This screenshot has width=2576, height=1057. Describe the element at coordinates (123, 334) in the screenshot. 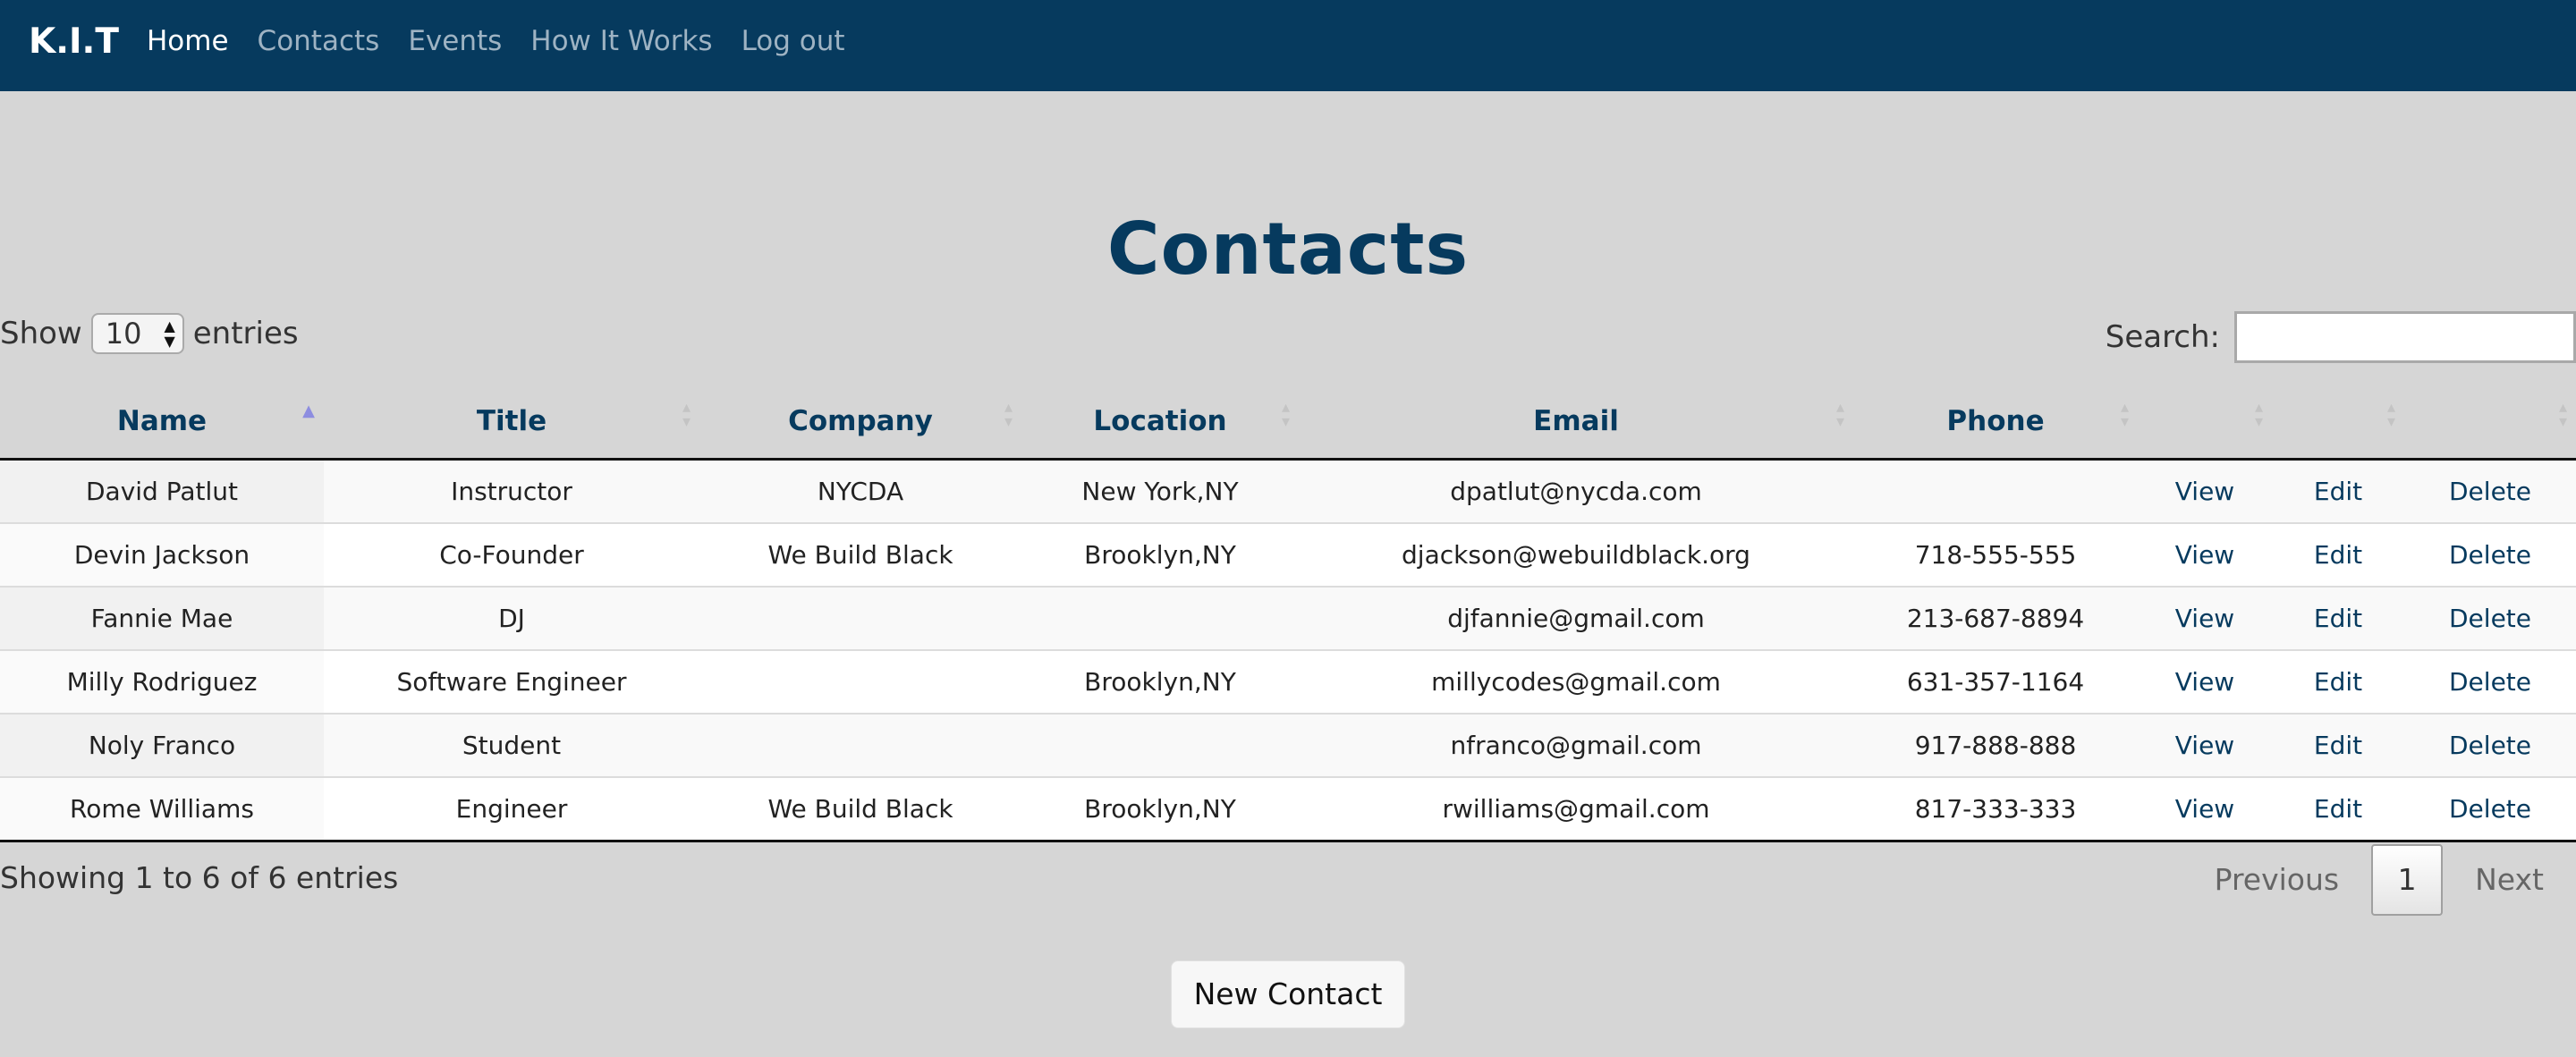

I see `entries-select-value: 10` at that location.